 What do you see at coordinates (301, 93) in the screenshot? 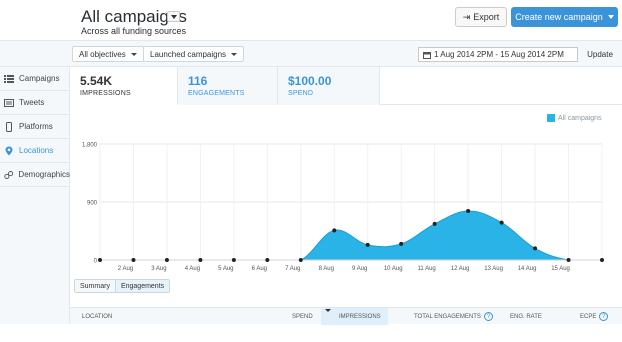
I see `spend-label: SPEND` at bounding box center [301, 93].